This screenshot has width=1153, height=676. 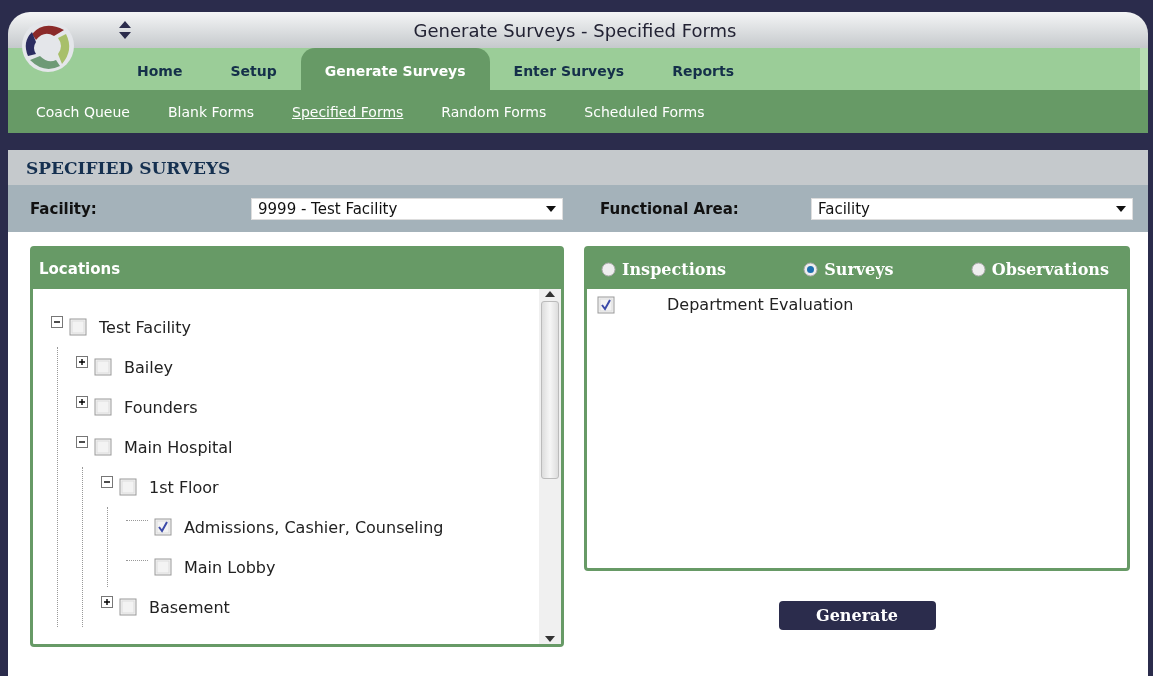 I want to click on nav-tab: Enter Surveys, so click(x=569, y=69).